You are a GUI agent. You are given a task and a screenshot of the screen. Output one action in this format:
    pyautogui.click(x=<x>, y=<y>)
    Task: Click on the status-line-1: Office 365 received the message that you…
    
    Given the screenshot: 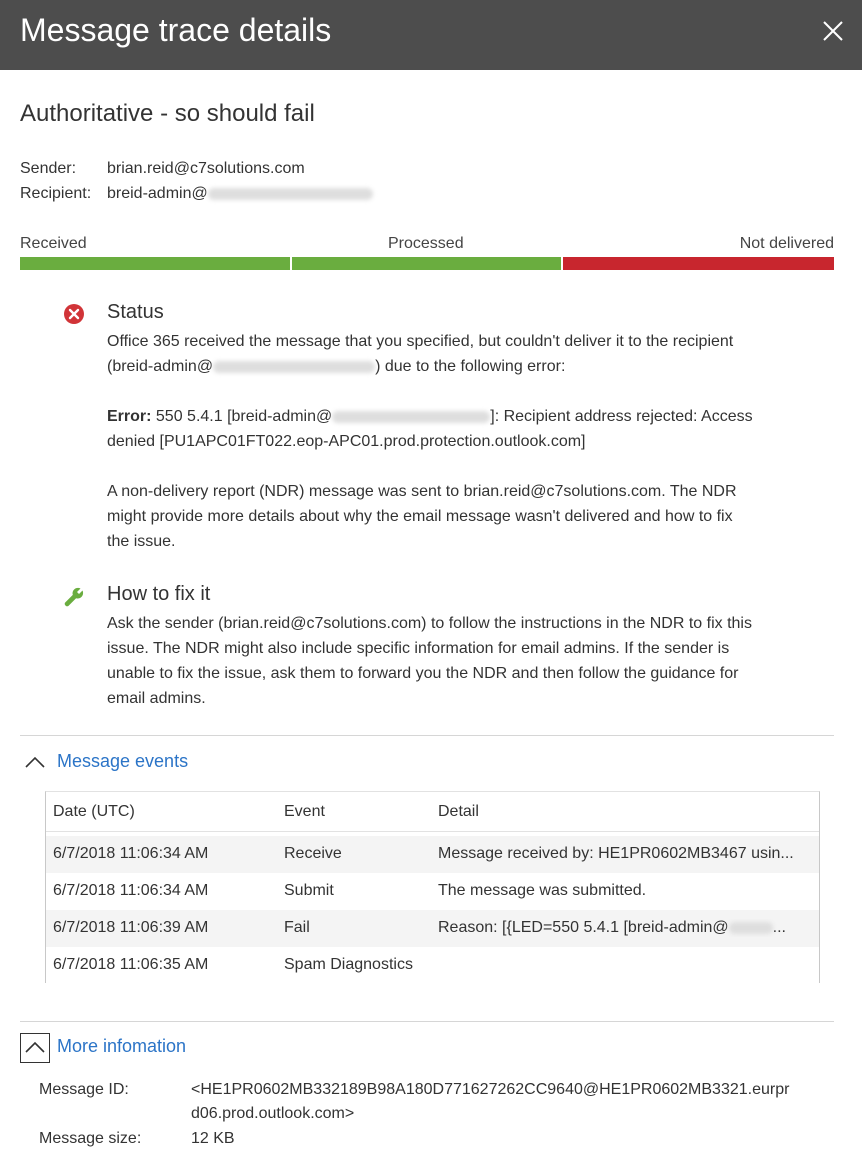 What is the action you would take?
    pyautogui.click(x=420, y=341)
    